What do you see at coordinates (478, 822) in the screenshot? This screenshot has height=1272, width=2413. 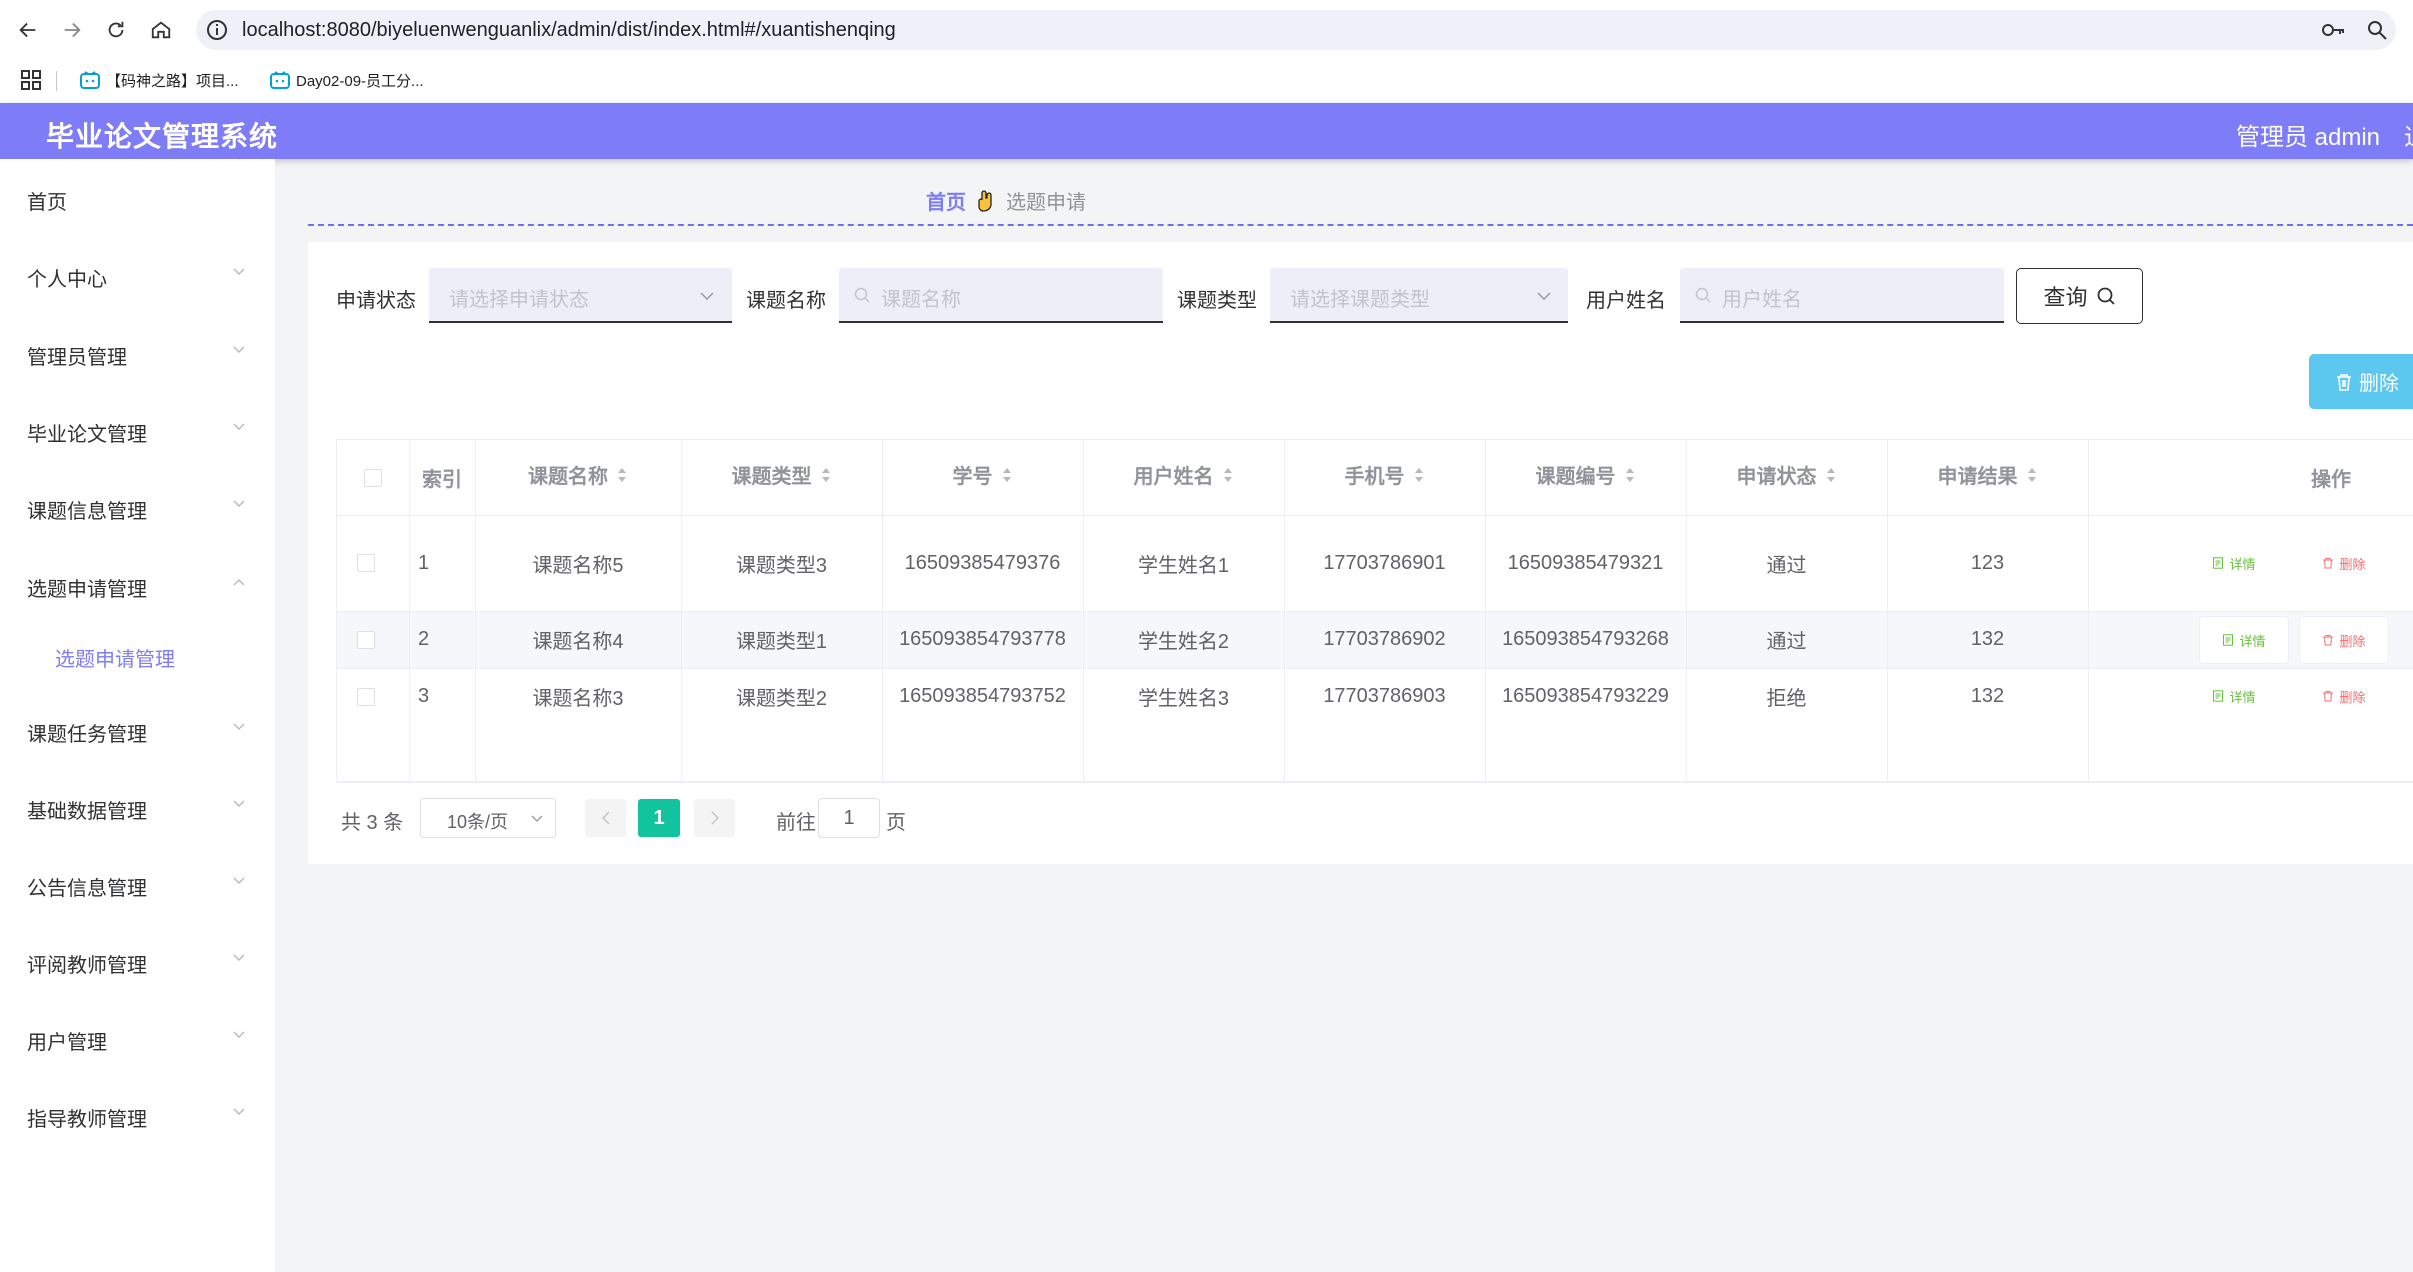 I see `page-size-value: 10条/页` at bounding box center [478, 822].